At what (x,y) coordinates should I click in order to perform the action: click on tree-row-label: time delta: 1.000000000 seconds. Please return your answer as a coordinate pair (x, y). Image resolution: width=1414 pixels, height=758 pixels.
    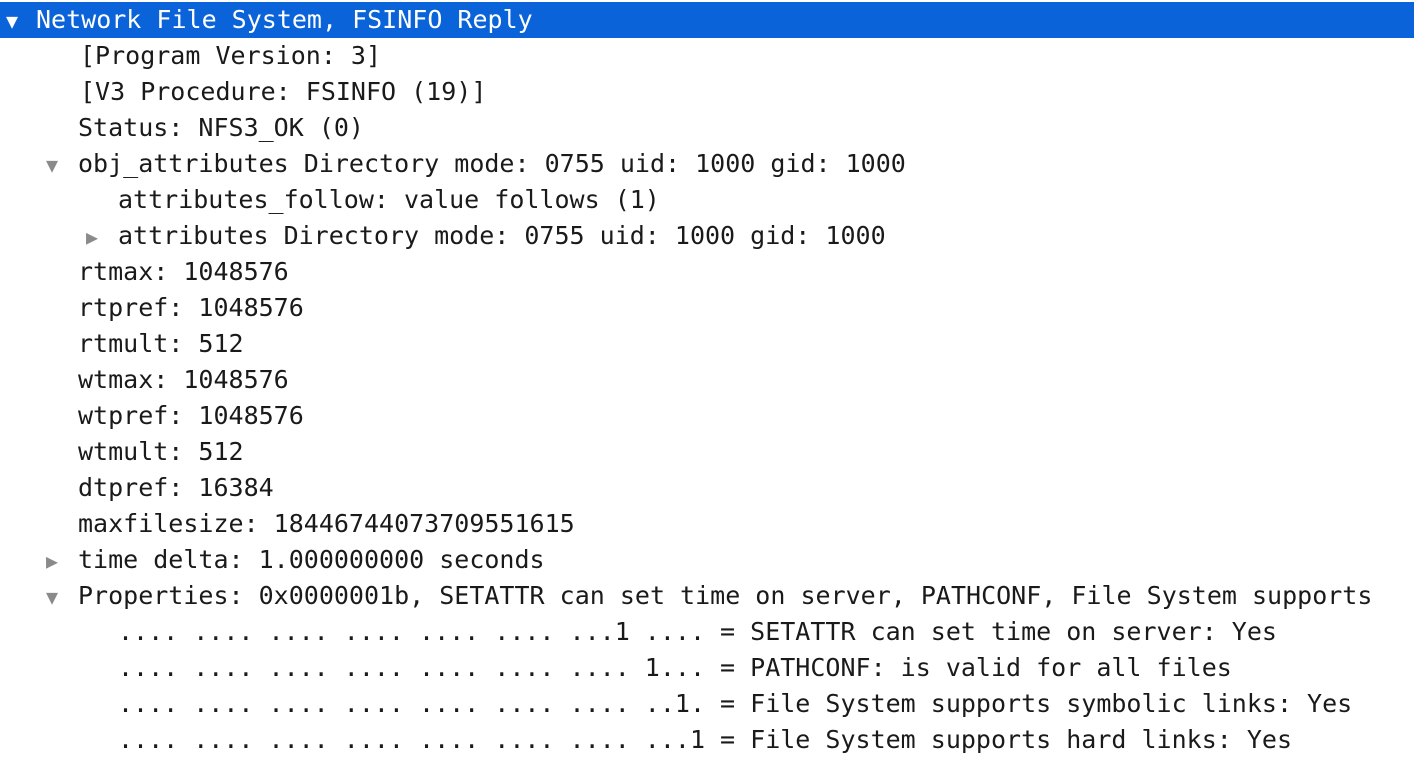
    Looking at the image, I should click on (311, 559).